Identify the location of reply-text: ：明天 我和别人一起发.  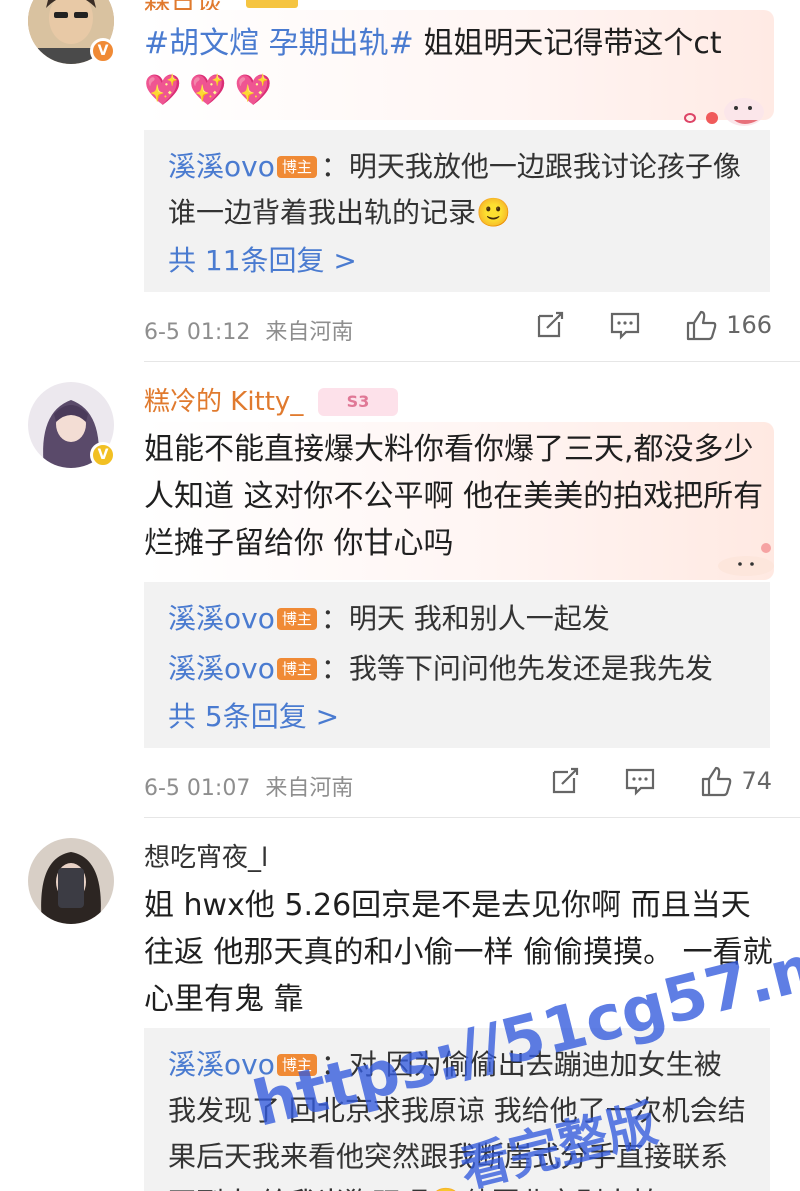
(465, 618).